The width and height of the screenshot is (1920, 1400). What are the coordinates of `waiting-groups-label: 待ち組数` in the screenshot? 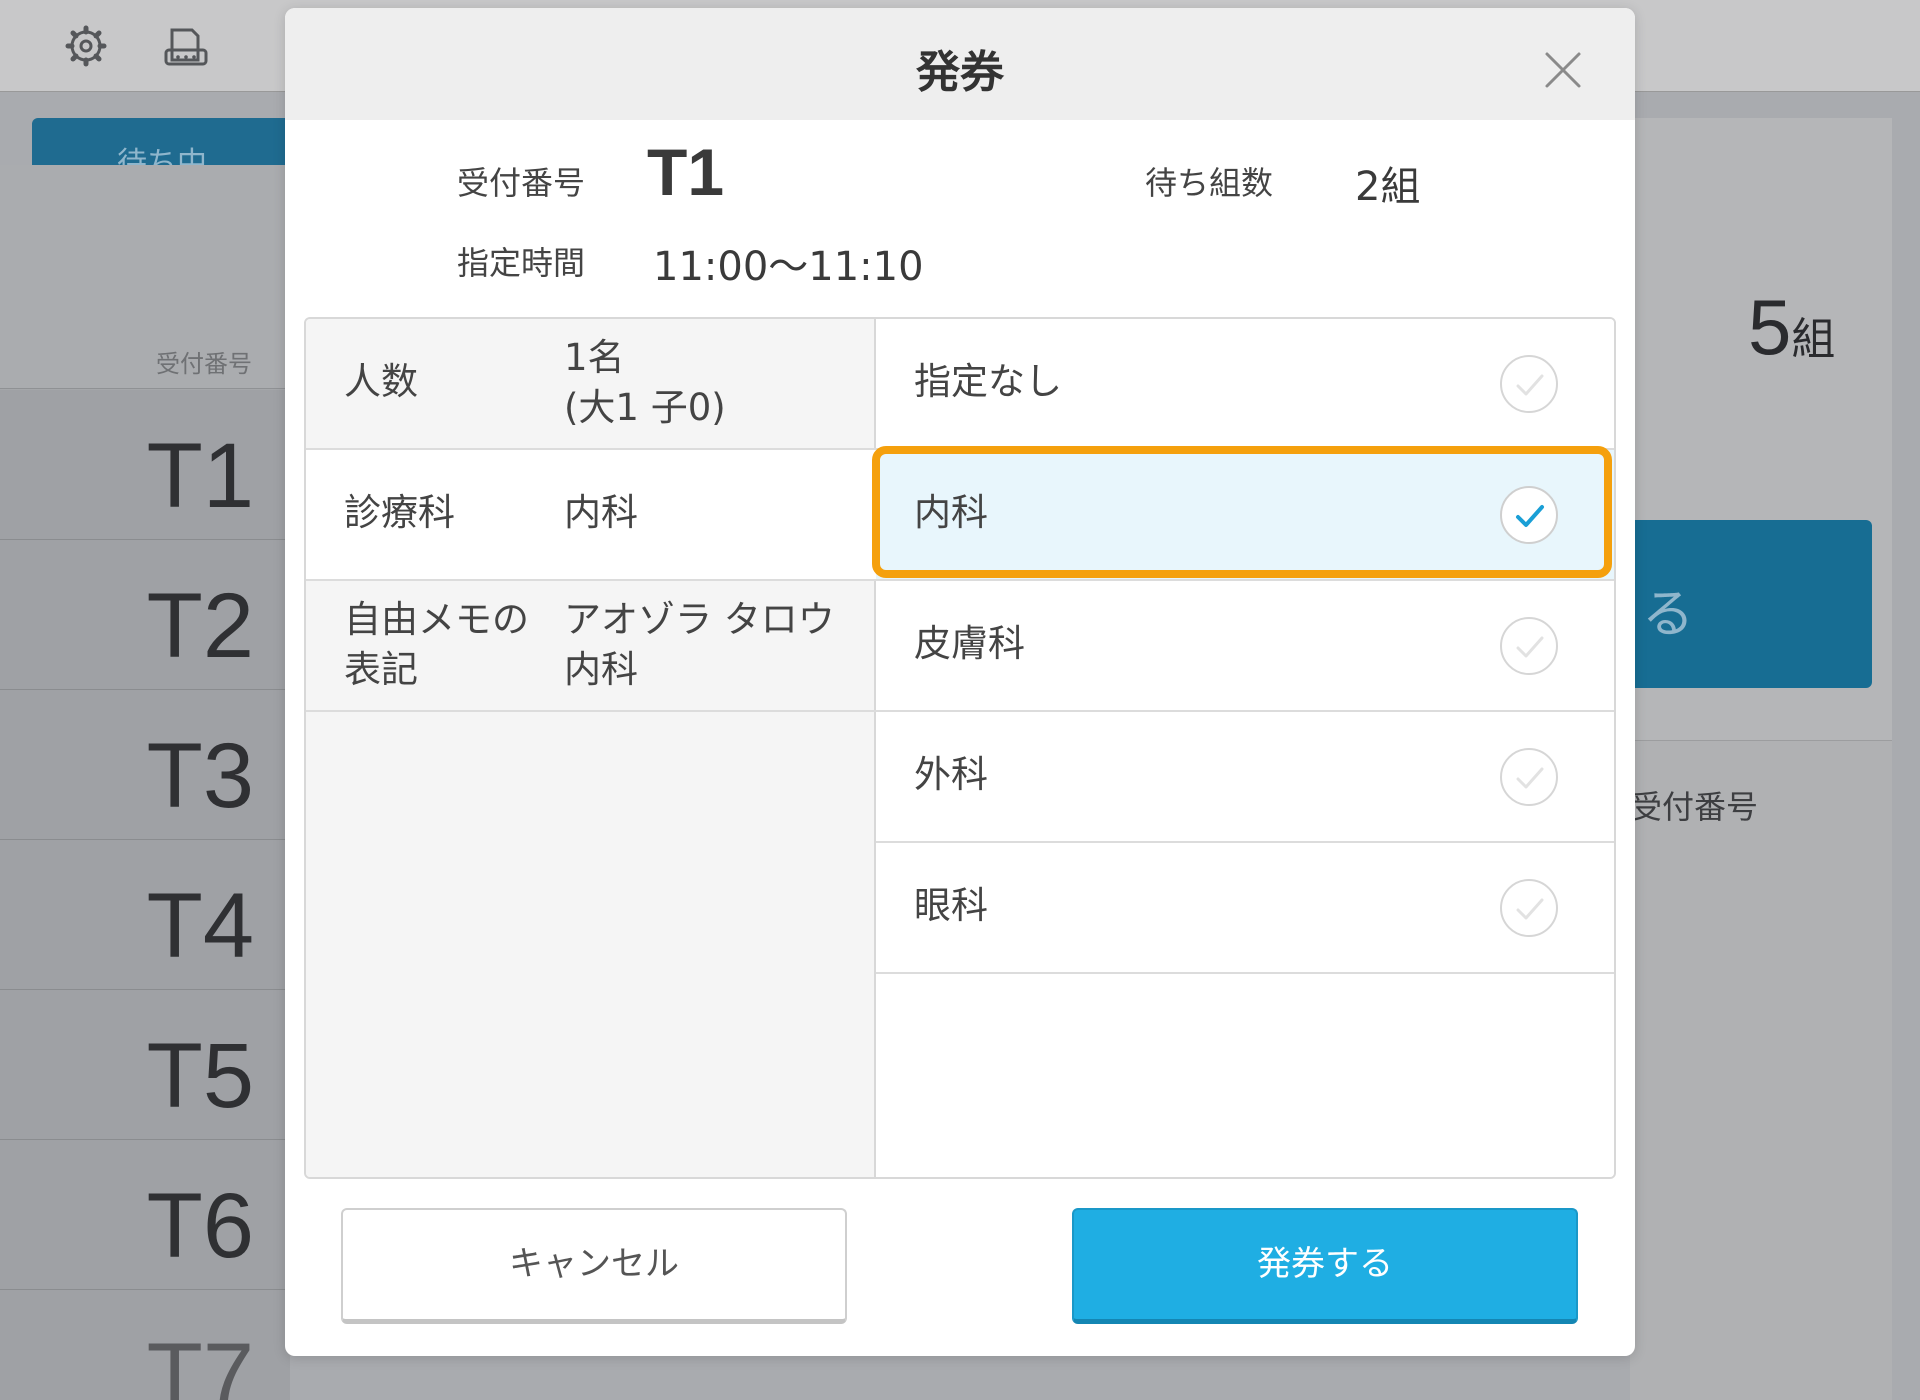 It's located at (1209, 183).